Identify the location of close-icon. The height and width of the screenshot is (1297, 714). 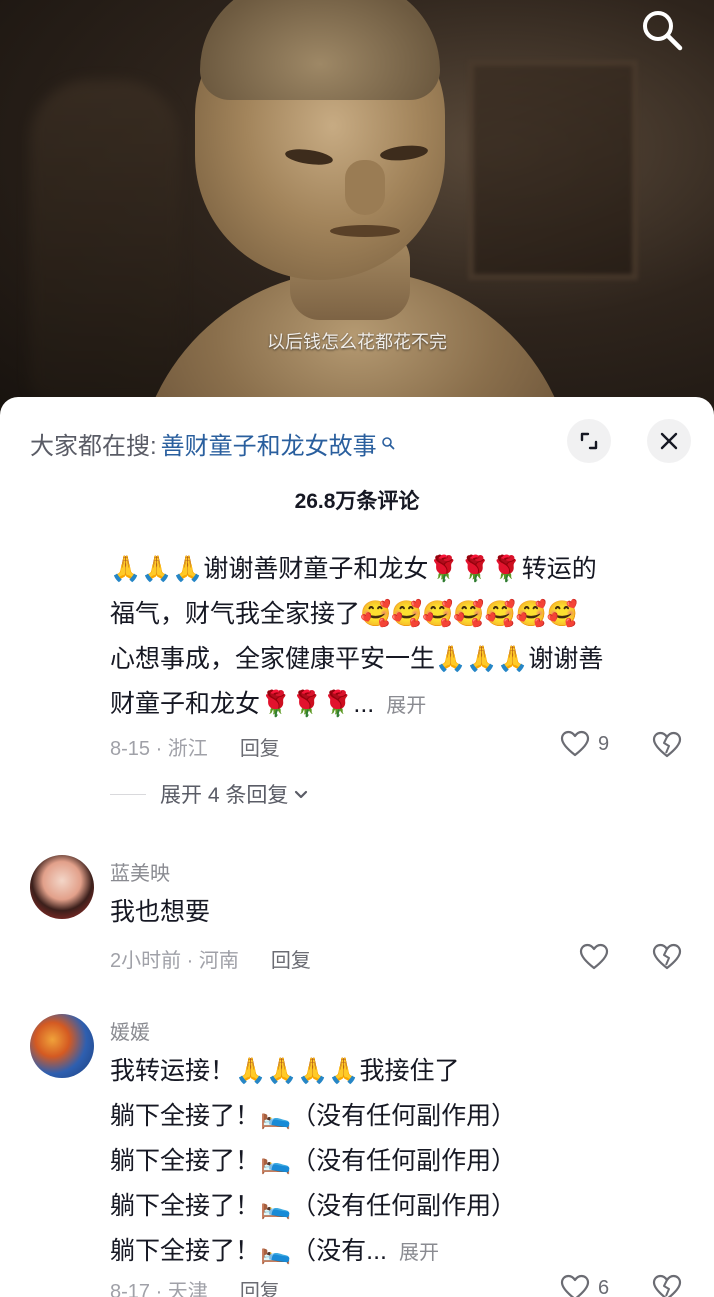
(669, 441).